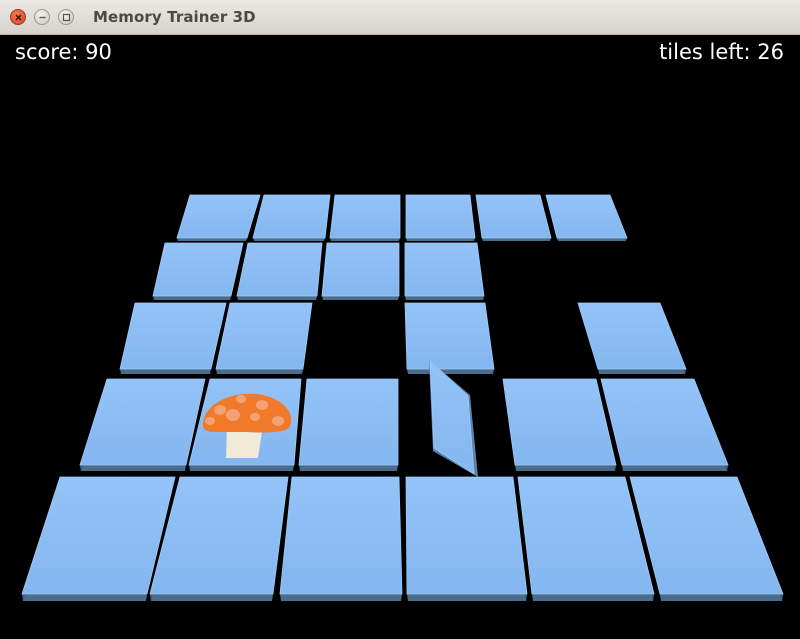 The image size is (800, 639). I want to click on title-bar: Memory Trainer 3D, so click(400, 17).